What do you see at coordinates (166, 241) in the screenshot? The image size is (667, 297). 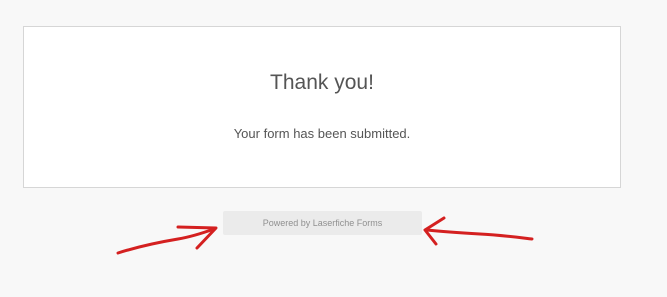 I see `left-arrow-annotation` at bounding box center [166, 241].